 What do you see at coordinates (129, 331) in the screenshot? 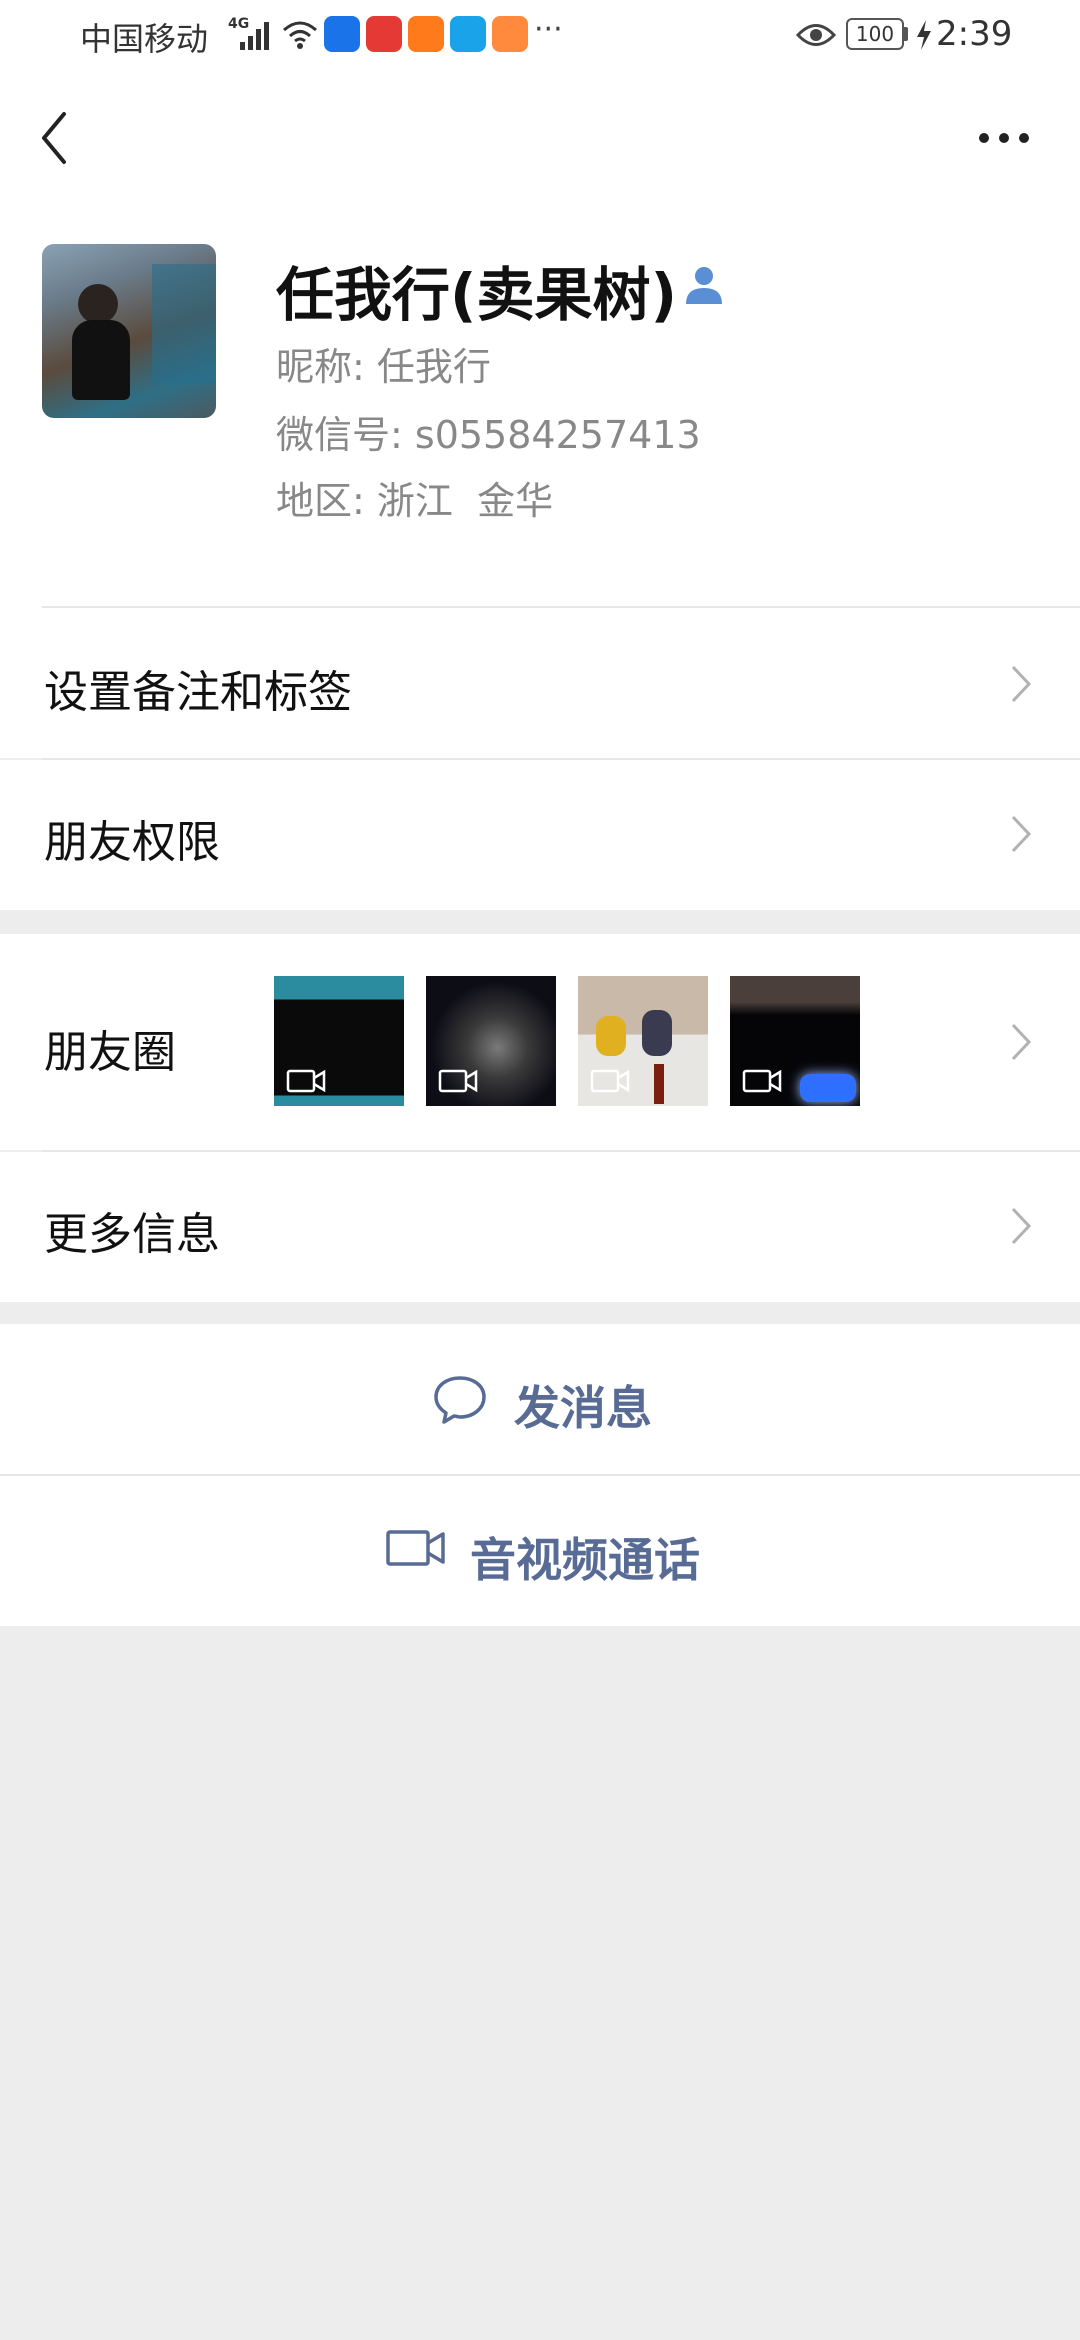
I see `avatar` at bounding box center [129, 331].